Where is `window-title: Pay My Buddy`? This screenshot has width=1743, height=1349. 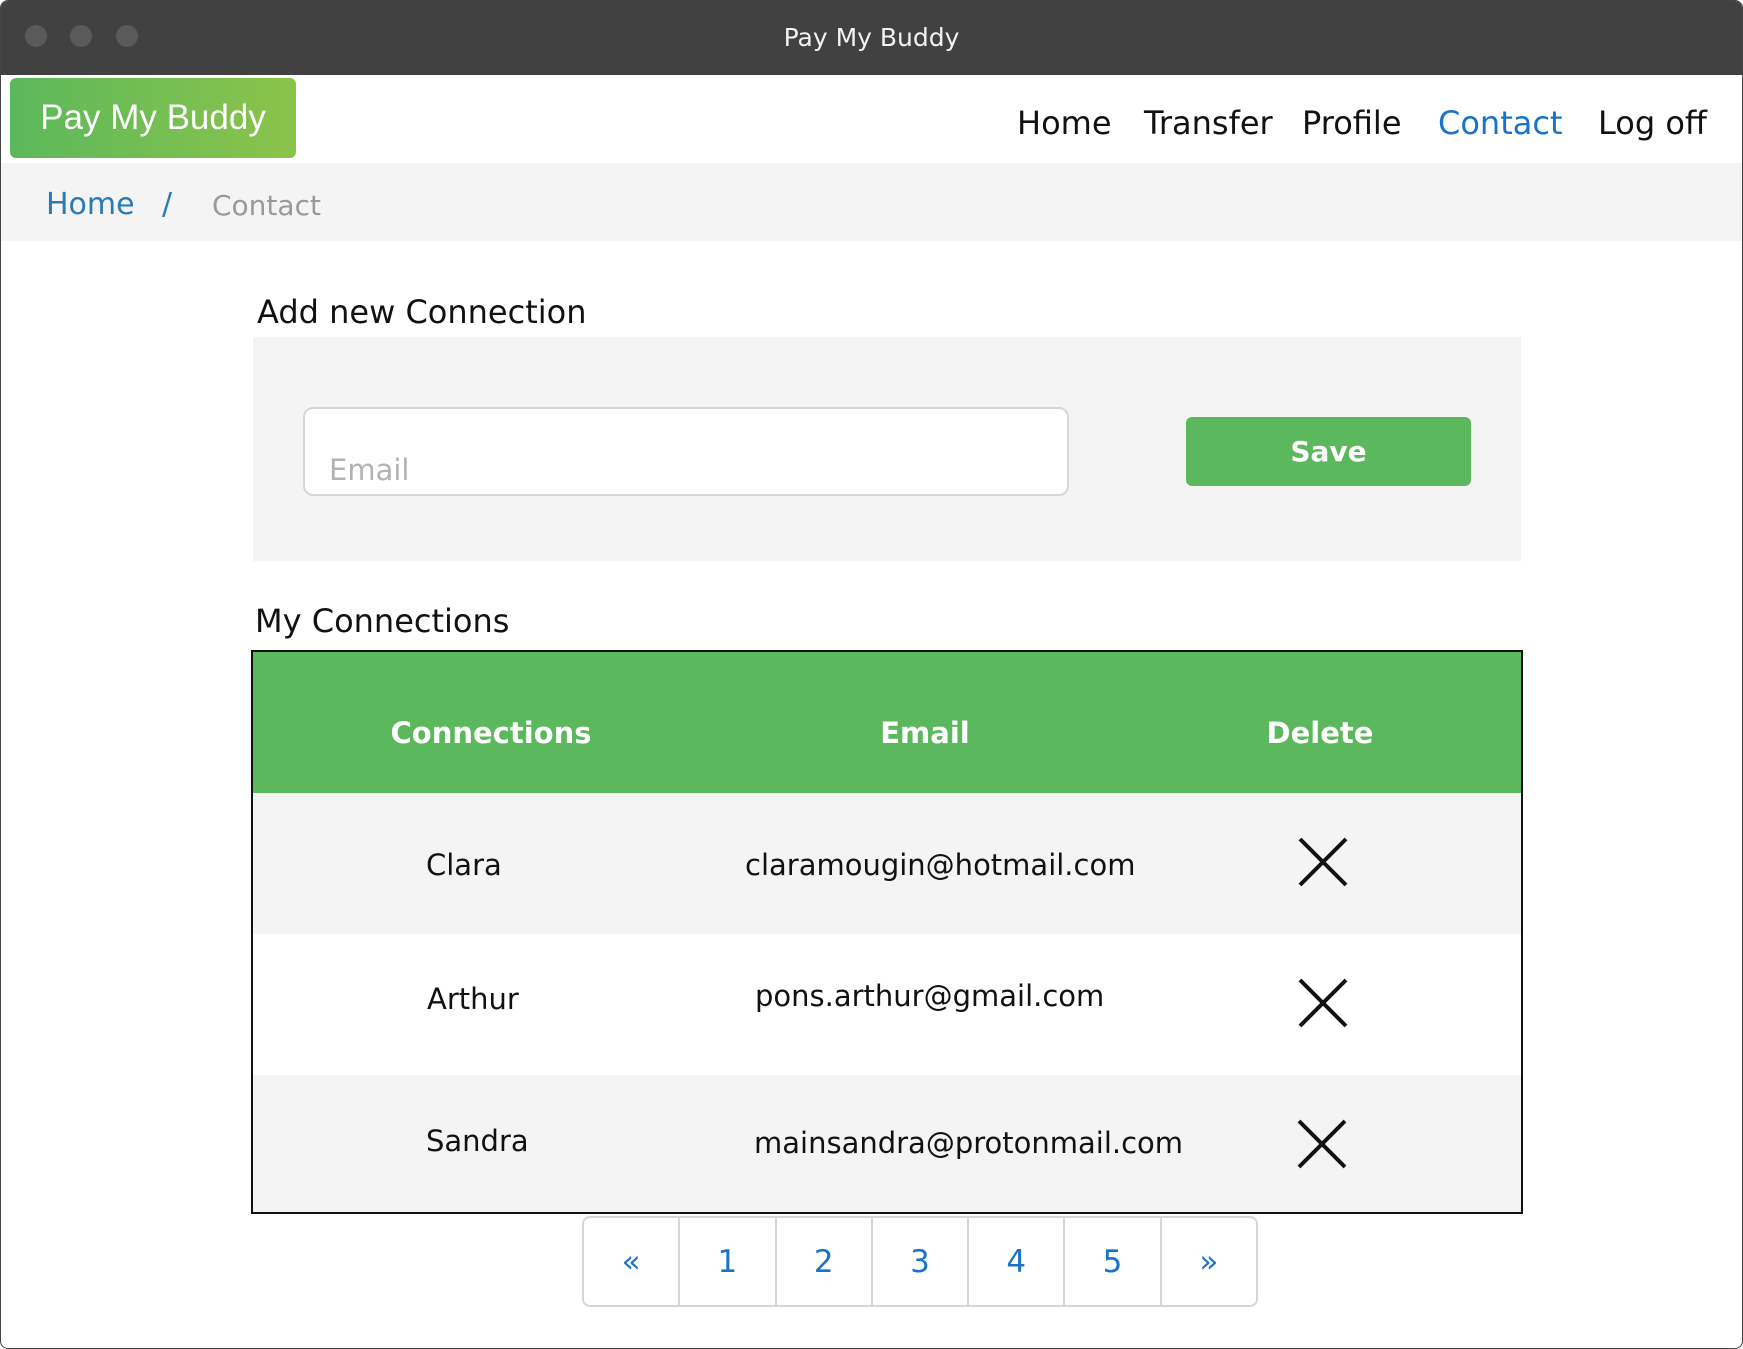
window-title: Pay My Buddy is located at coordinates (871, 37).